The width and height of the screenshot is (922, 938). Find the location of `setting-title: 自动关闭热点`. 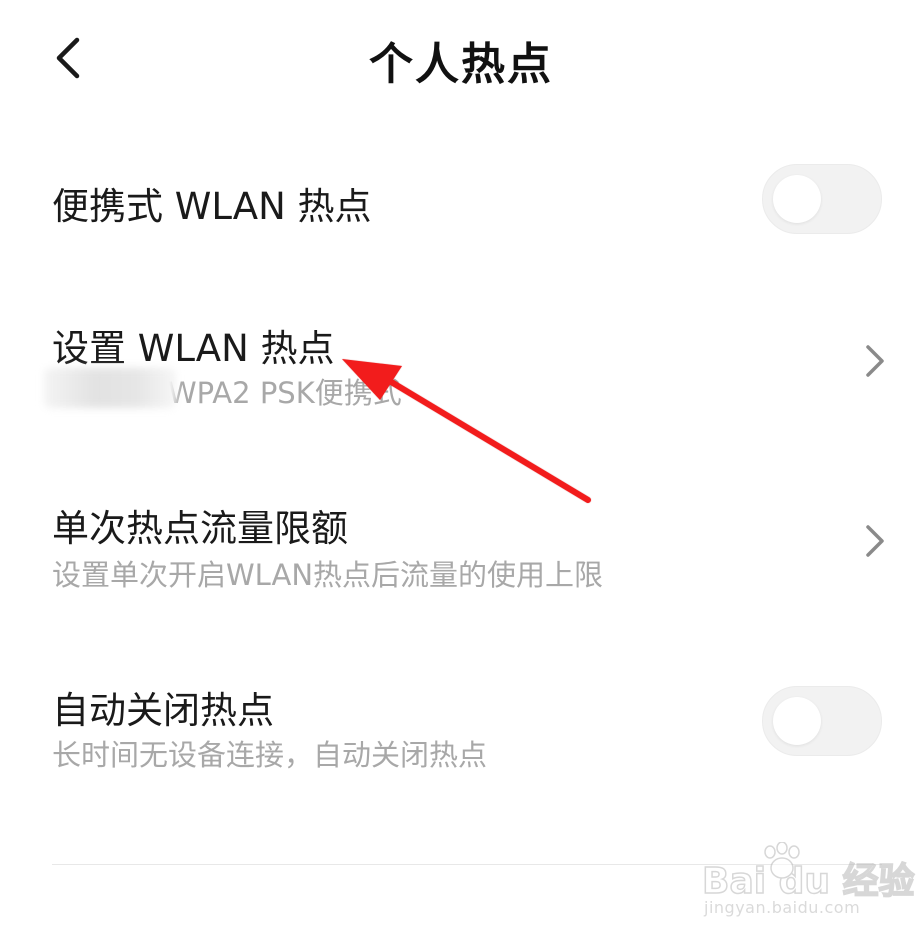

setting-title: 自动关闭热点 is located at coordinates (163, 710).